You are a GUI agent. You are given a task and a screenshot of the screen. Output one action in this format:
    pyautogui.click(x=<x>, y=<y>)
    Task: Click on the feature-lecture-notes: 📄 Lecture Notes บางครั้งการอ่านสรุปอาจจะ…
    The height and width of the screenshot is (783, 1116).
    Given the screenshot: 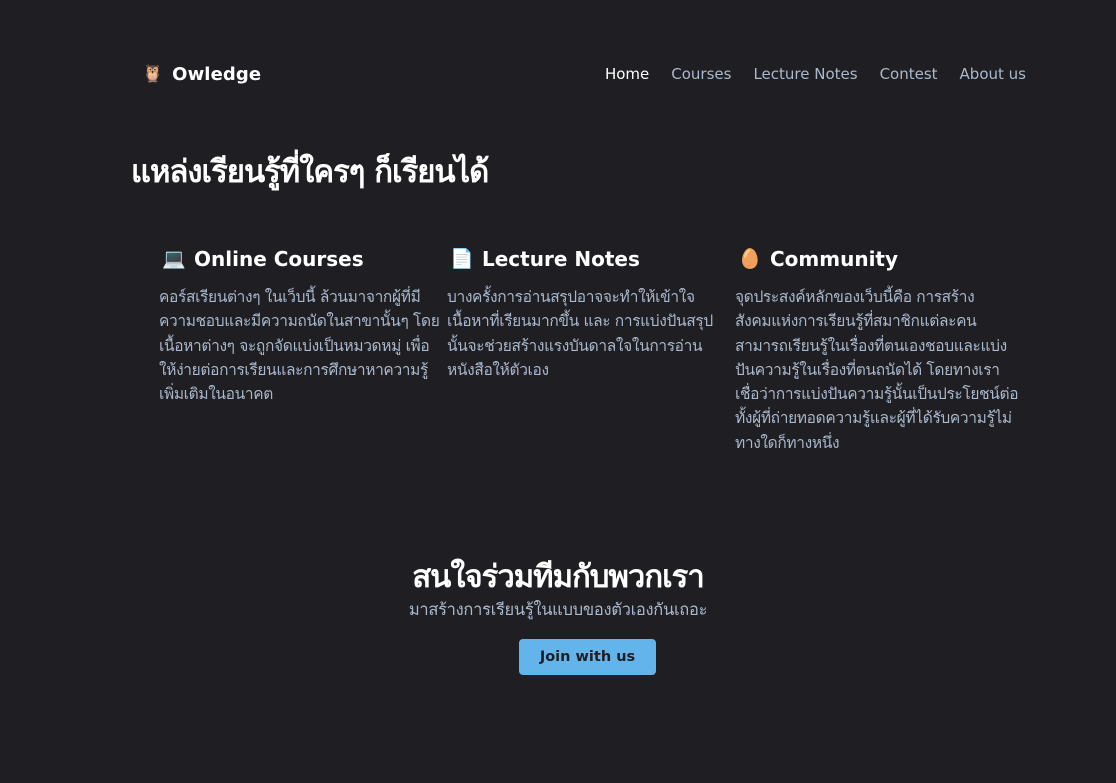 What is the action you would take?
    pyautogui.click(x=587, y=313)
    